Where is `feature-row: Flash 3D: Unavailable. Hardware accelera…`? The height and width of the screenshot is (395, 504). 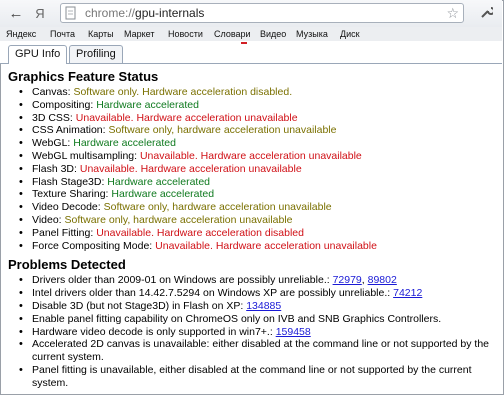
feature-row: Flash 3D: Unavailable. Hardware accelera… is located at coordinates (257, 169).